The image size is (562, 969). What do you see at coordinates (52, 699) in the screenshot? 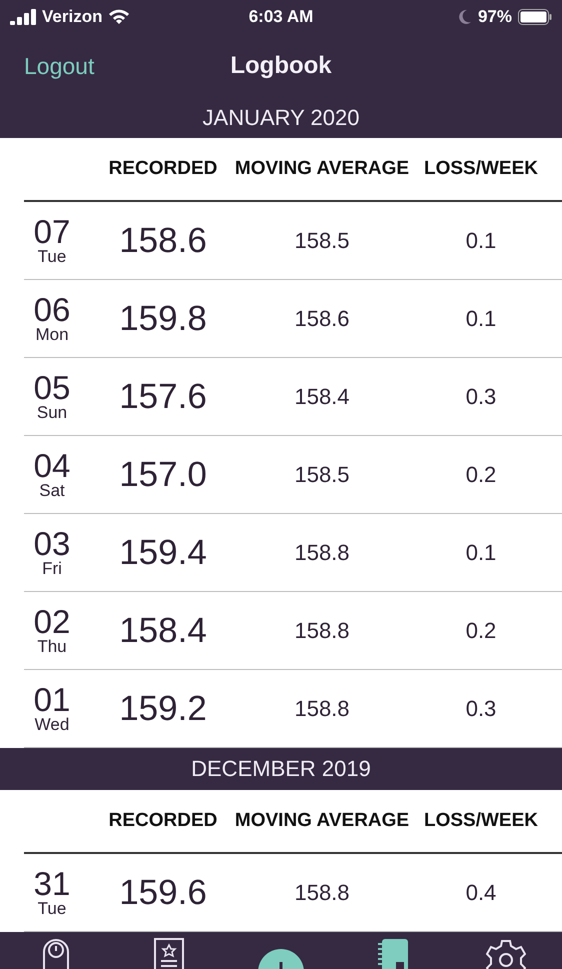
I see `day-number: 01` at bounding box center [52, 699].